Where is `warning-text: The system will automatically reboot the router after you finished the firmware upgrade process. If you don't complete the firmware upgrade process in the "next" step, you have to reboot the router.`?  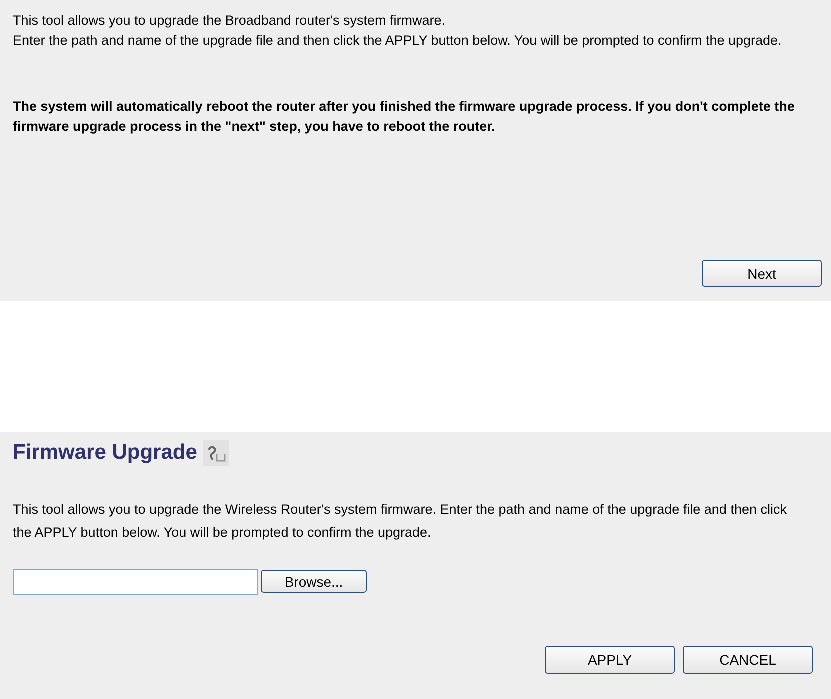
warning-text: The system will automatically reboot the router after you finished the firmware upgrade process. If you don't complete the firmware upgrade process in the "next" step, you have to reboot the router. is located at coordinates (404, 117).